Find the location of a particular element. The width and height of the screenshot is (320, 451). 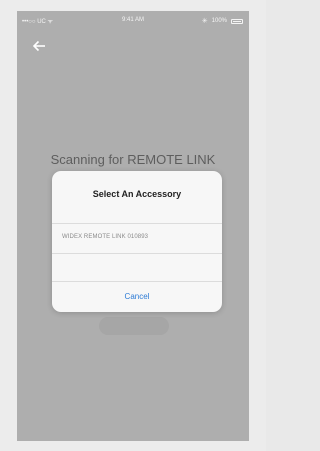

empty-list-row is located at coordinates (137, 267).